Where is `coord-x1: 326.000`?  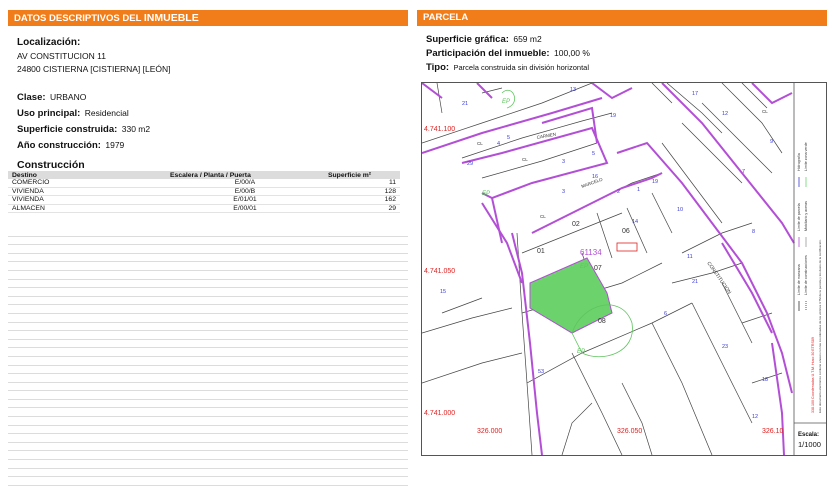
coord-x1: 326.000 is located at coordinates (489, 431).